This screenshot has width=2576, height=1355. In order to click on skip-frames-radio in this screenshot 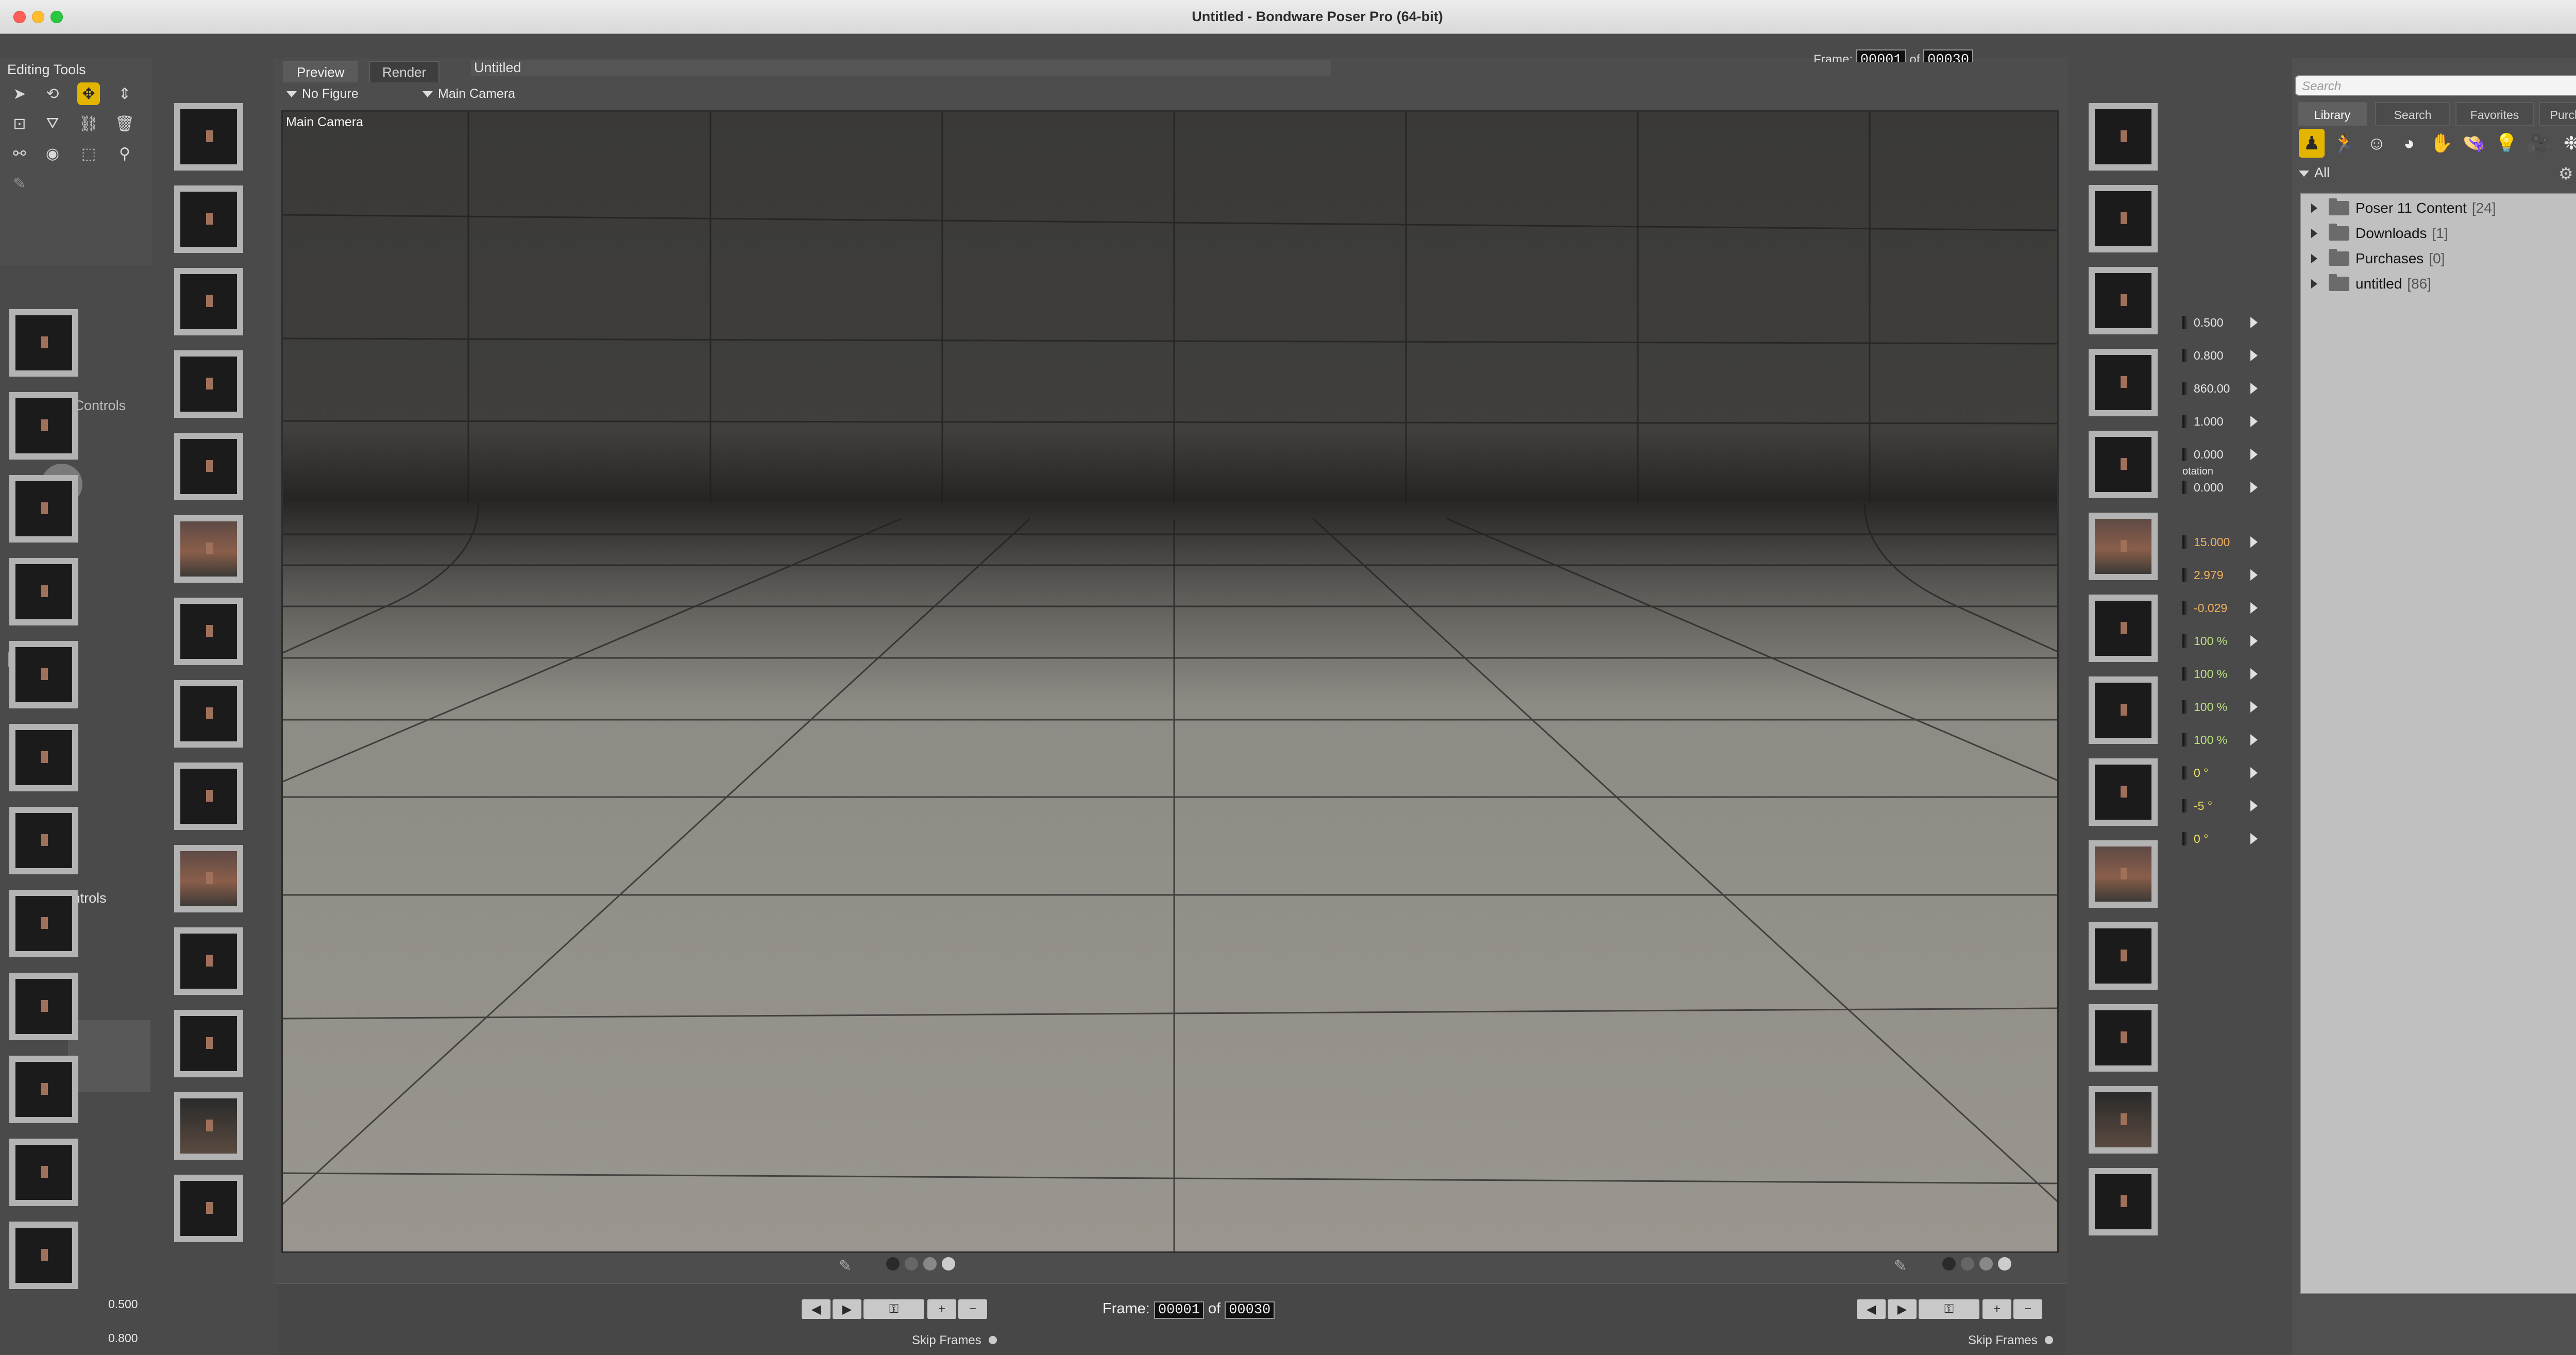, I will do `click(993, 1340)`.